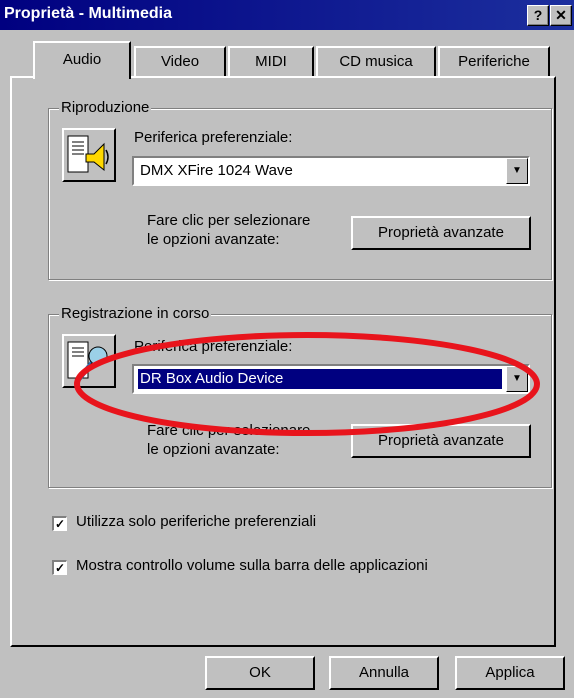 This screenshot has width=574, height=698. Describe the element at coordinates (510, 673) in the screenshot. I see `apply-button: Applica` at that location.